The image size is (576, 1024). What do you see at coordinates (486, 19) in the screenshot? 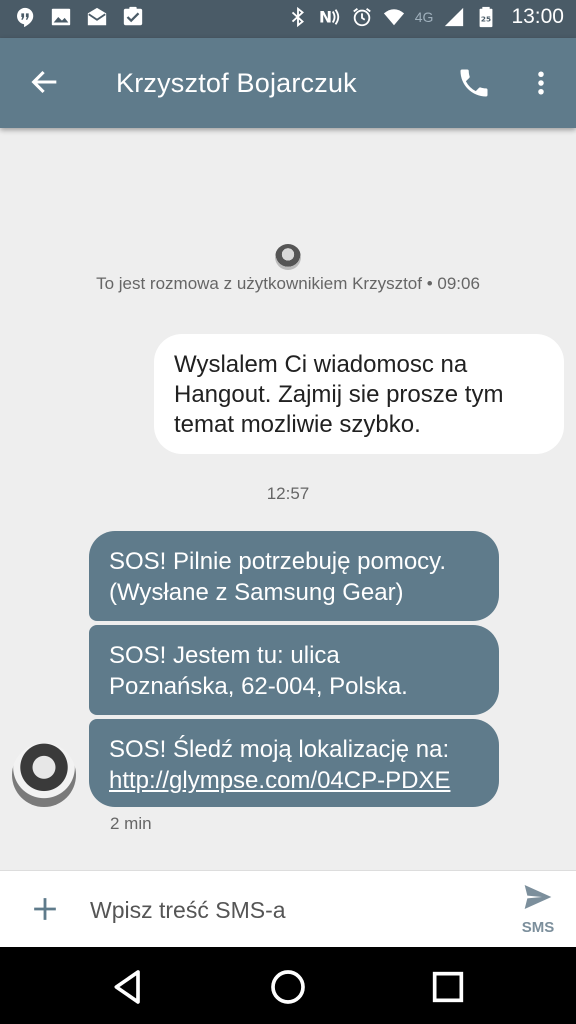
I see `battery-level: 25` at bounding box center [486, 19].